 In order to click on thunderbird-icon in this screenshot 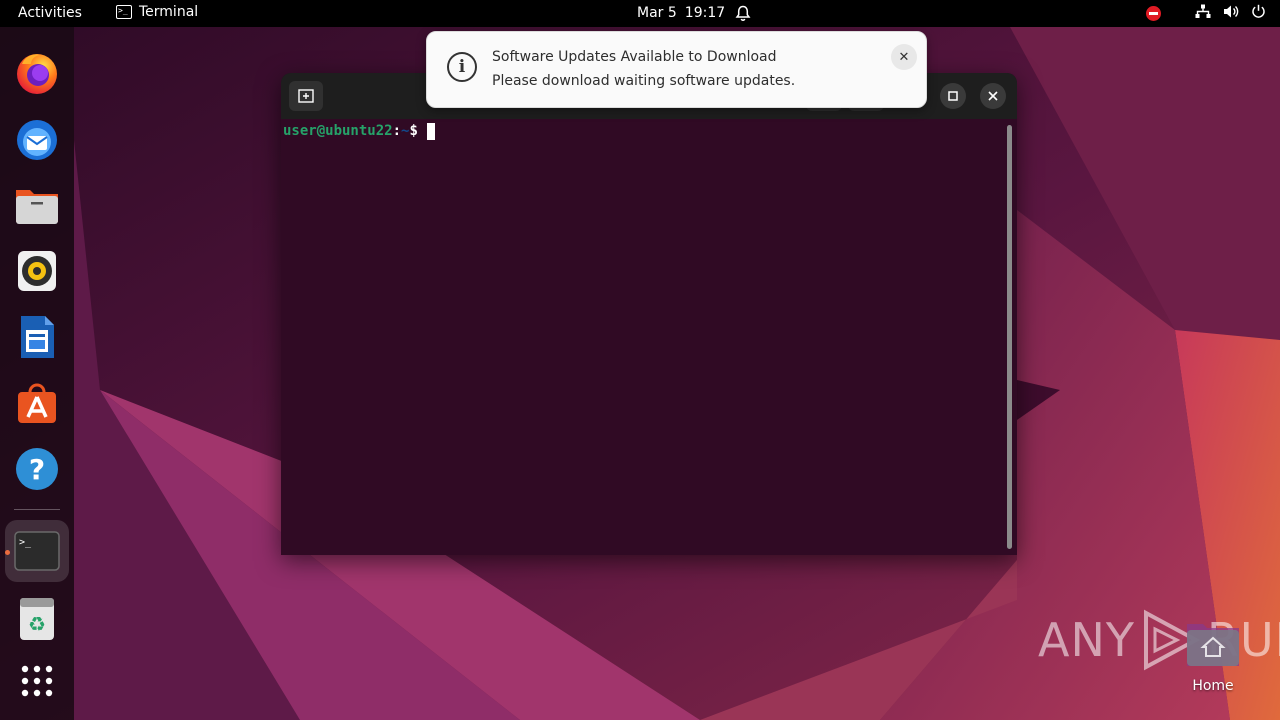, I will do `click(37, 140)`.